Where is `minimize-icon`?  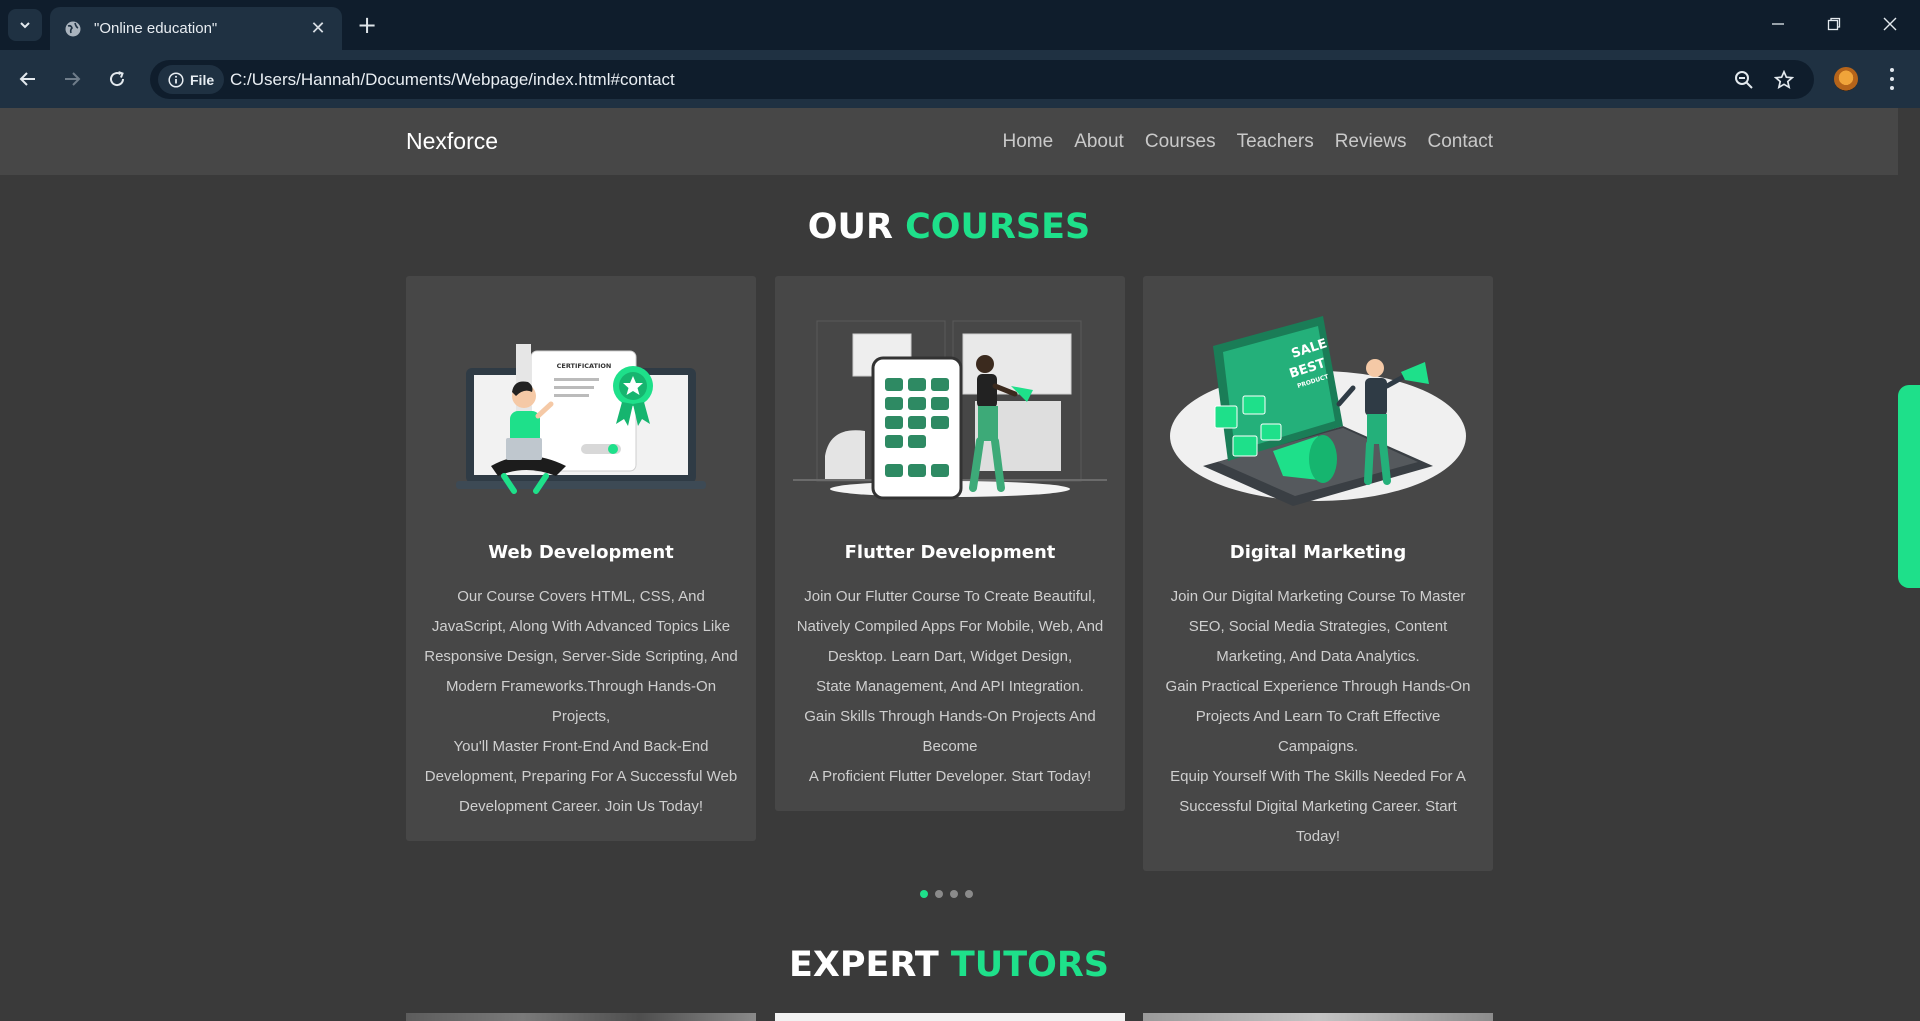 minimize-icon is located at coordinates (1778, 24).